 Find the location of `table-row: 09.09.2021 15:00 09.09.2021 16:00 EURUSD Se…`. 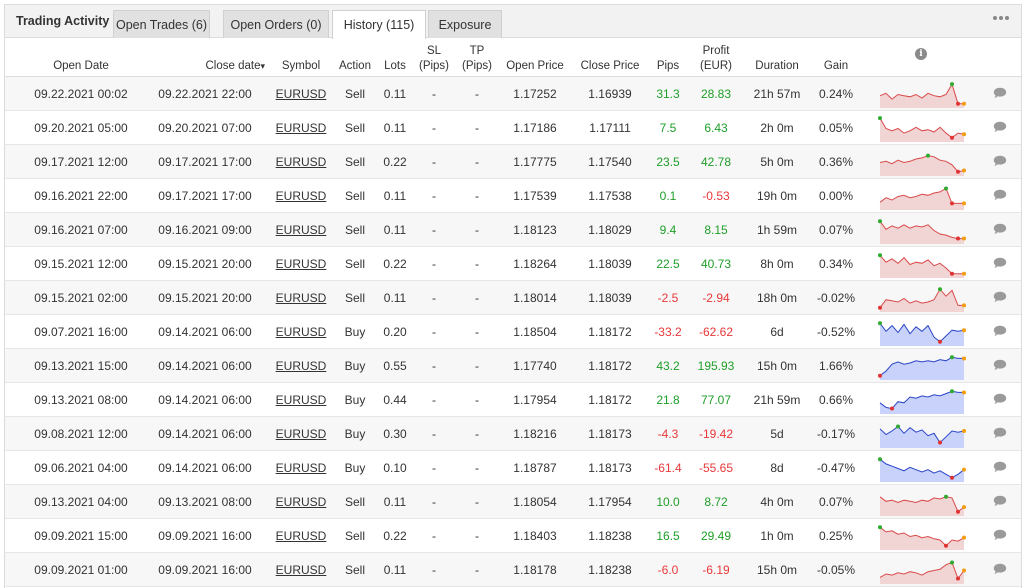

table-row: 09.09.2021 15:00 09.09.2021 16:00 EURUSD Se… is located at coordinates (513, 536).